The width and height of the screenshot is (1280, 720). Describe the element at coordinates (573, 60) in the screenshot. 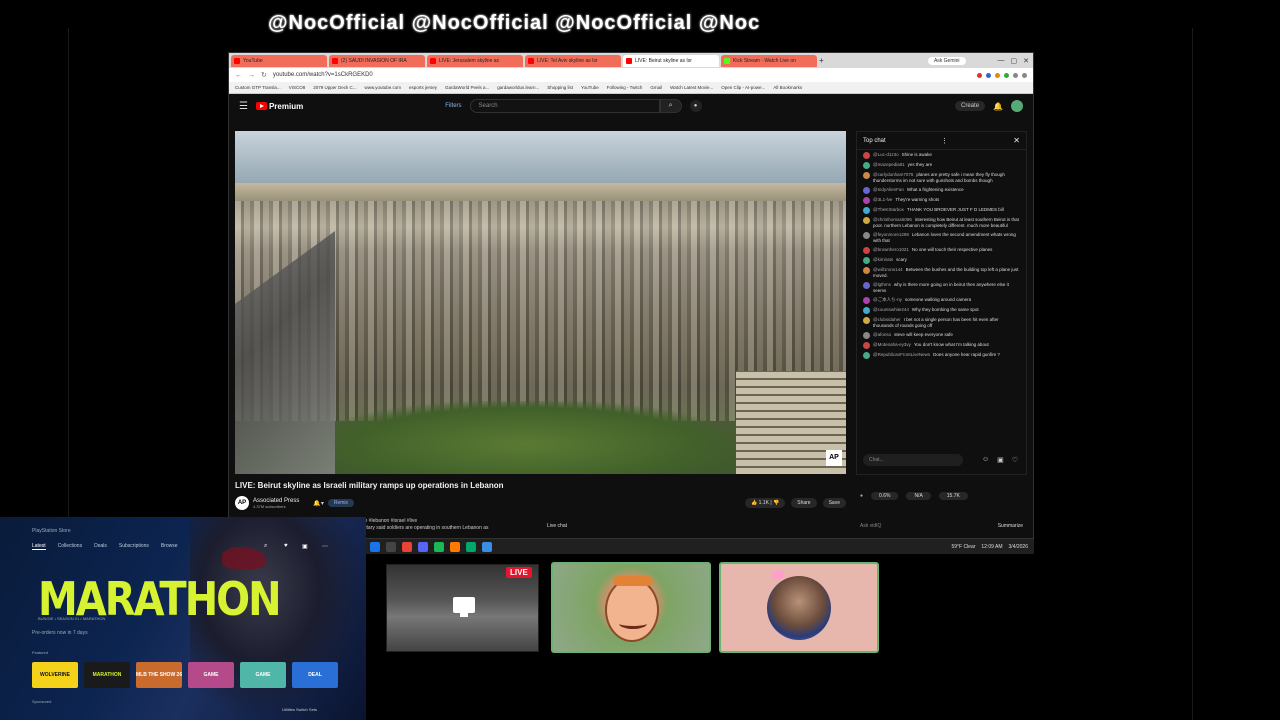

I see `browser-tab: LIVE: Tel Aviv skyline as Isr` at that location.